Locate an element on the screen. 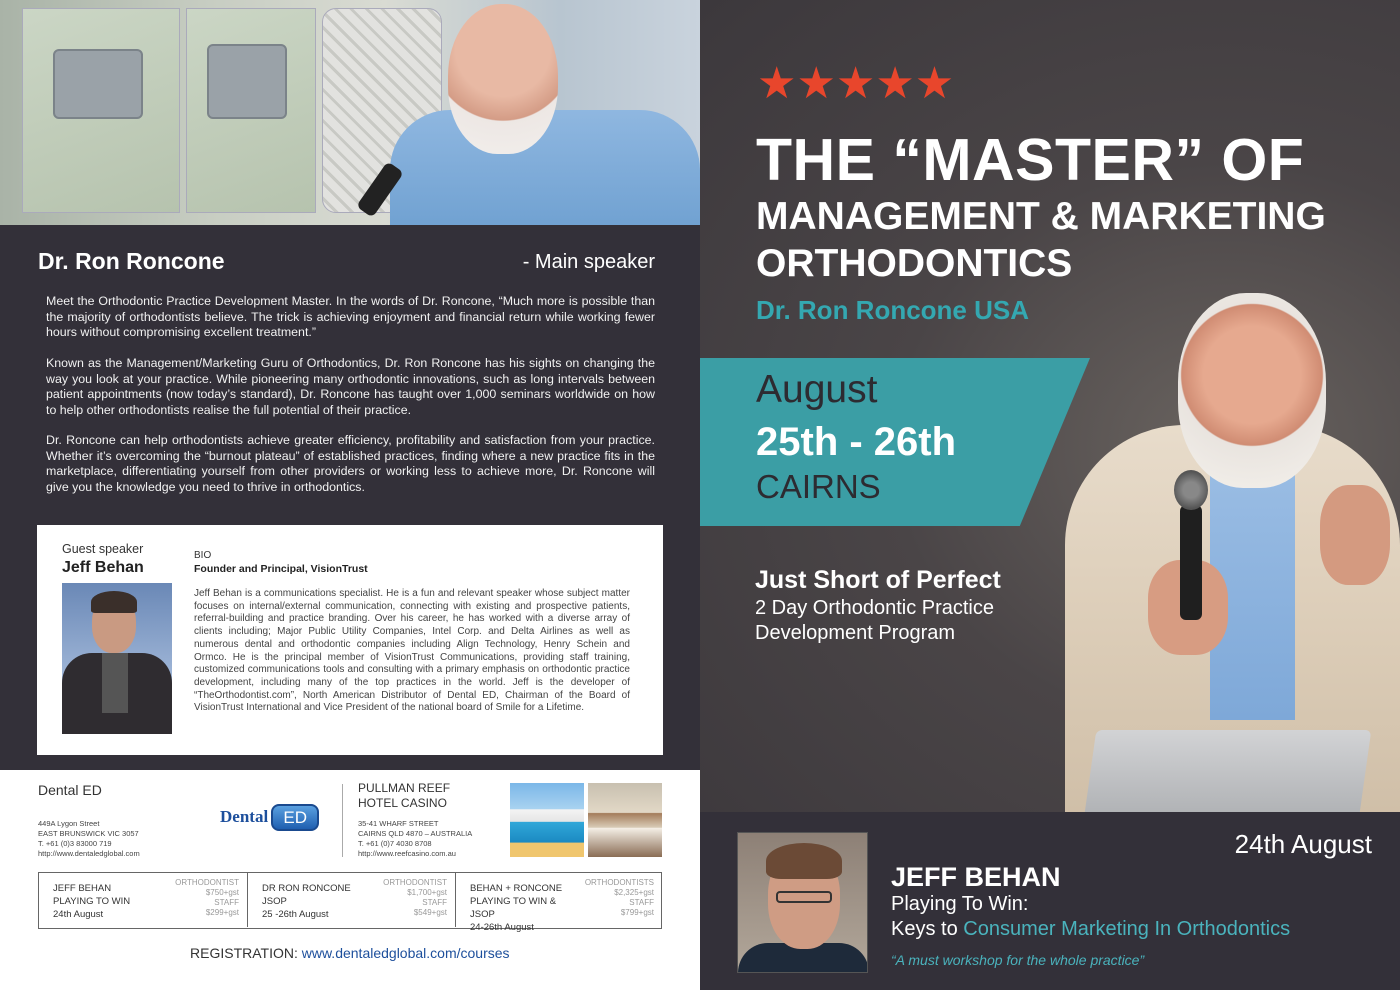 The height and width of the screenshot is (990, 1400). date-month: August is located at coordinates (817, 389).